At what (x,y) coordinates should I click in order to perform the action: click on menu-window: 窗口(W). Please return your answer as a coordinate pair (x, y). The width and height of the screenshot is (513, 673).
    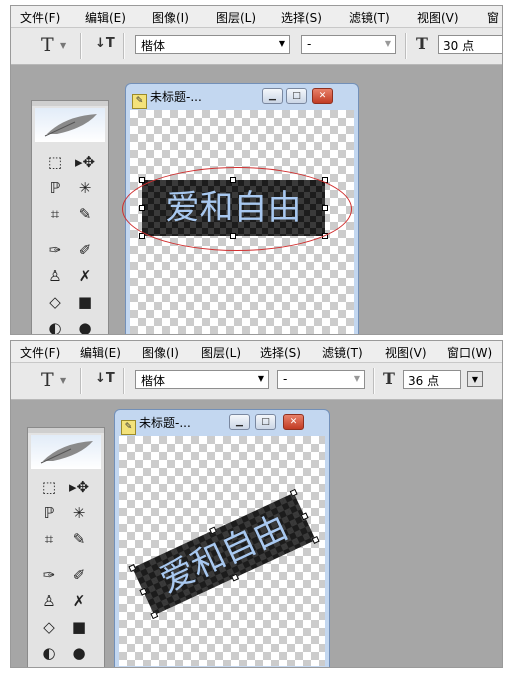
    Looking at the image, I should click on (469, 352).